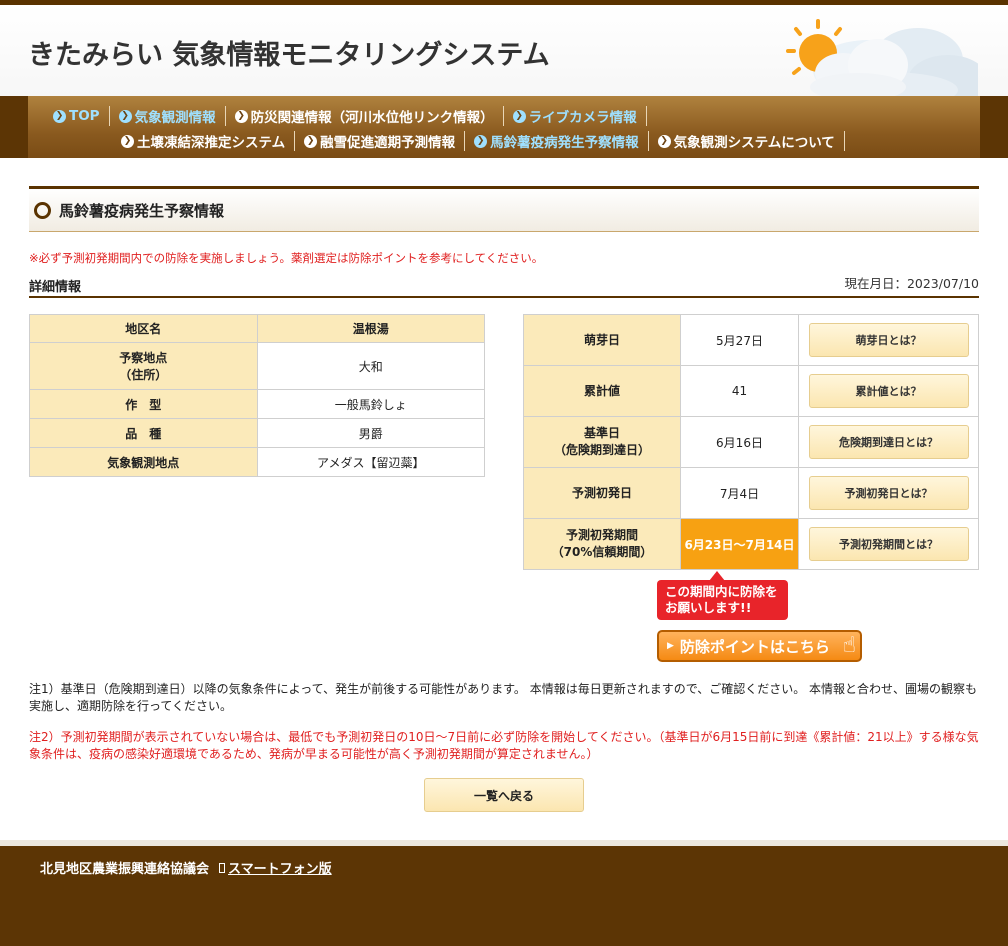  What do you see at coordinates (143, 433) in the screenshot?
I see `row-label: 品 種` at bounding box center [143, 433].